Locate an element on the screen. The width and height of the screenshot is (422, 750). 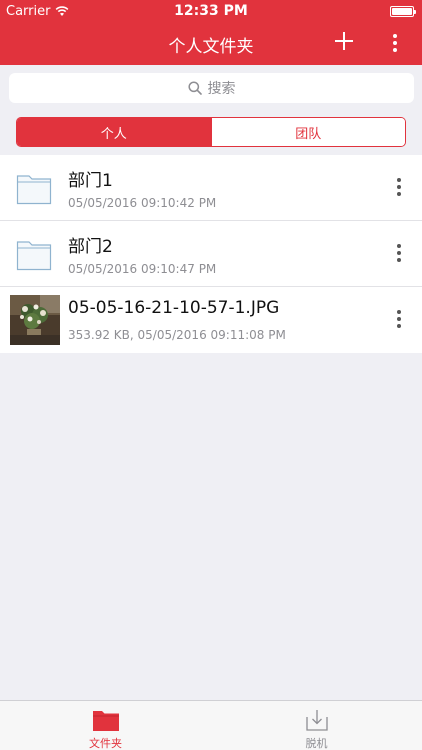
segment-team: 团队 is located at coordinates (307, 132).